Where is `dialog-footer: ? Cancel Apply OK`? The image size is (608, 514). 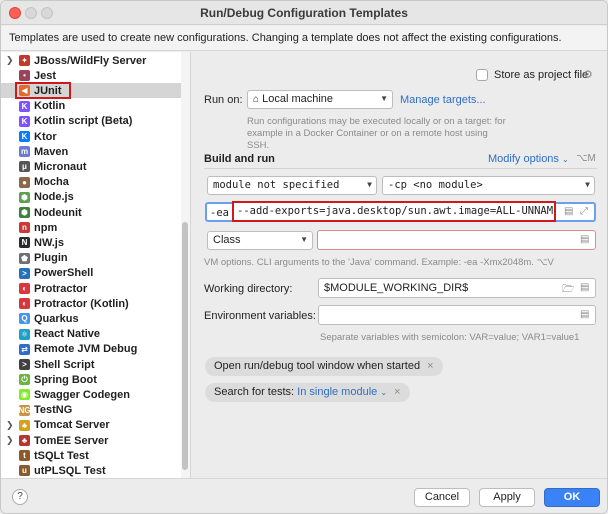
dialog-footer: ? Cancel Apply OK is located at coordinates (304, 495).